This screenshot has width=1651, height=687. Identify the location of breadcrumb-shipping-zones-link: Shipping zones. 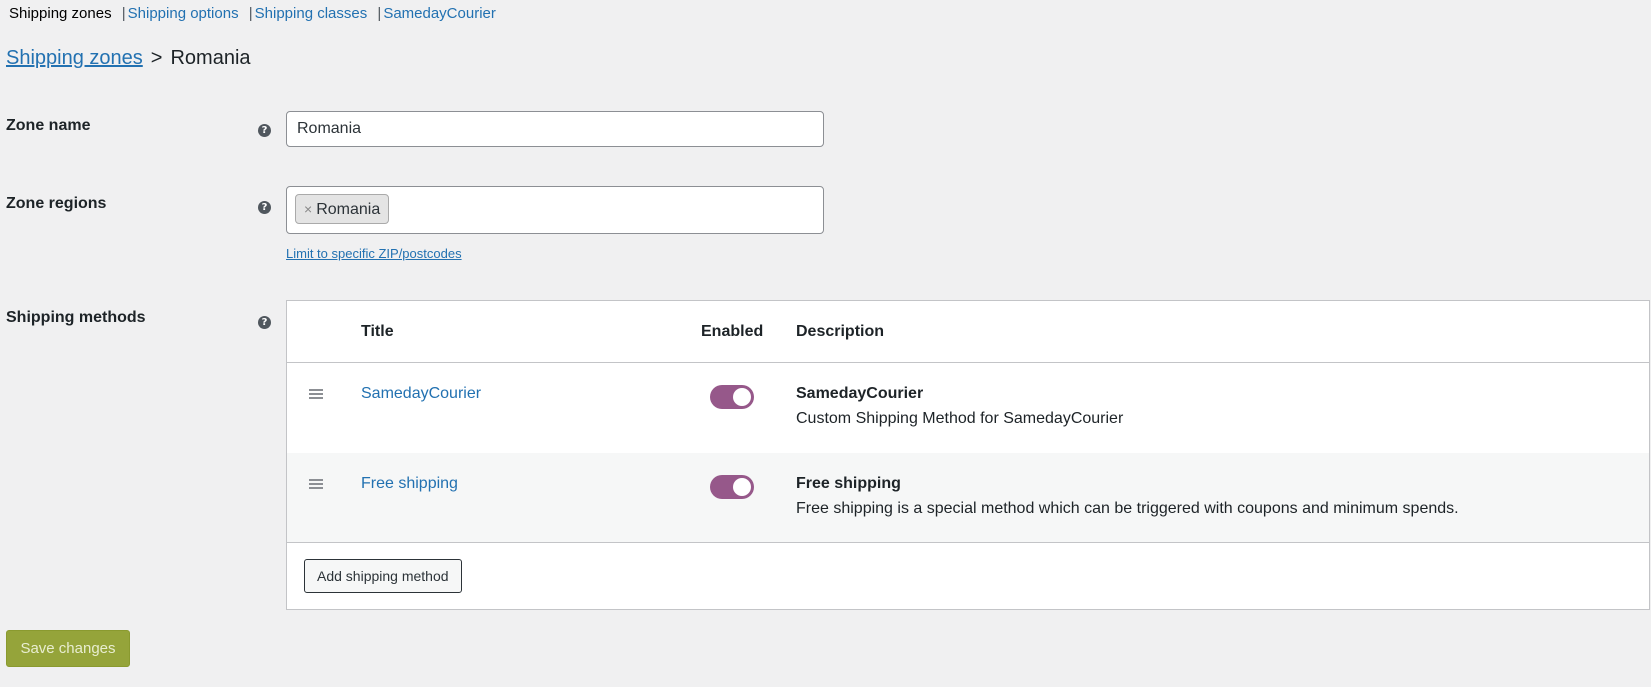
(74, 58).